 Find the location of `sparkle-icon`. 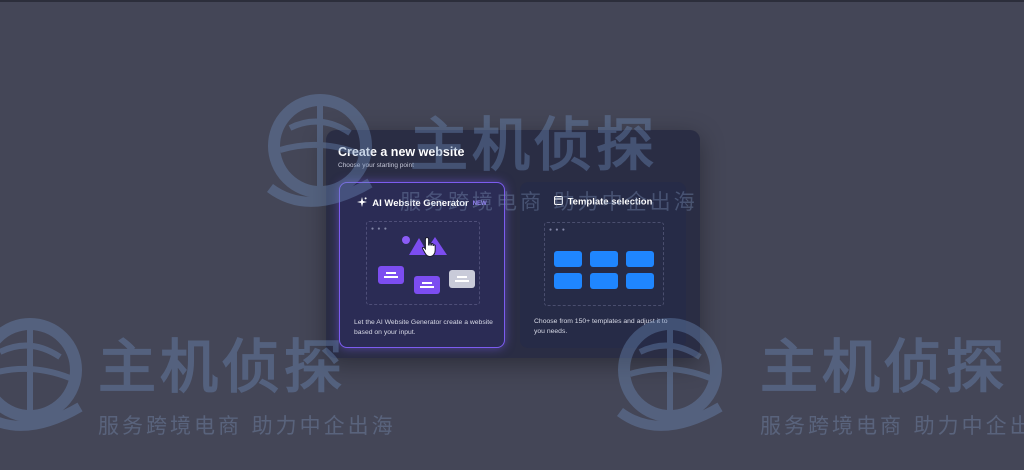

sparkle-icon is located at coordinates (362, 203).